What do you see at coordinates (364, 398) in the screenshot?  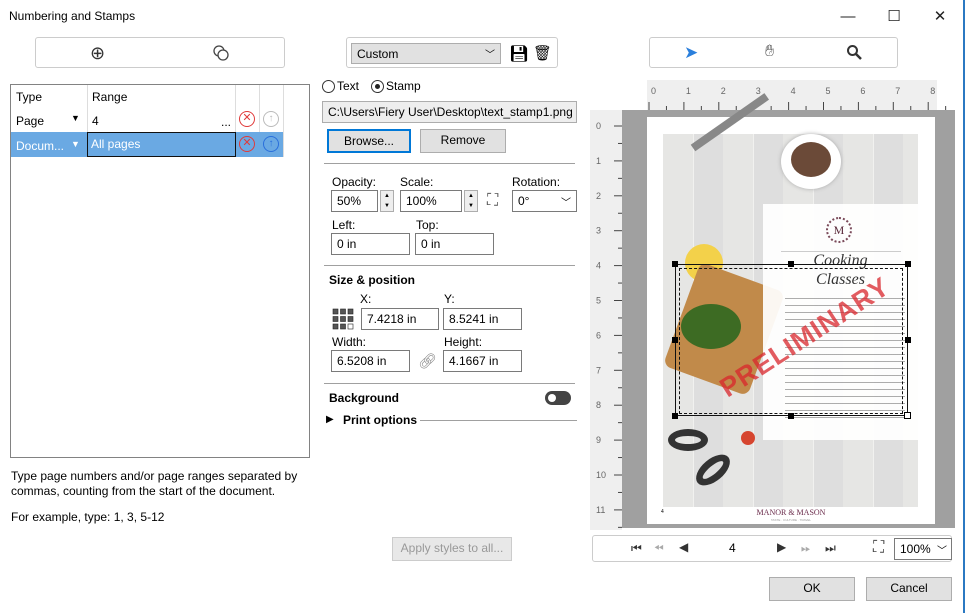 I see `background-label: Background` at bounding box center [364, 398].